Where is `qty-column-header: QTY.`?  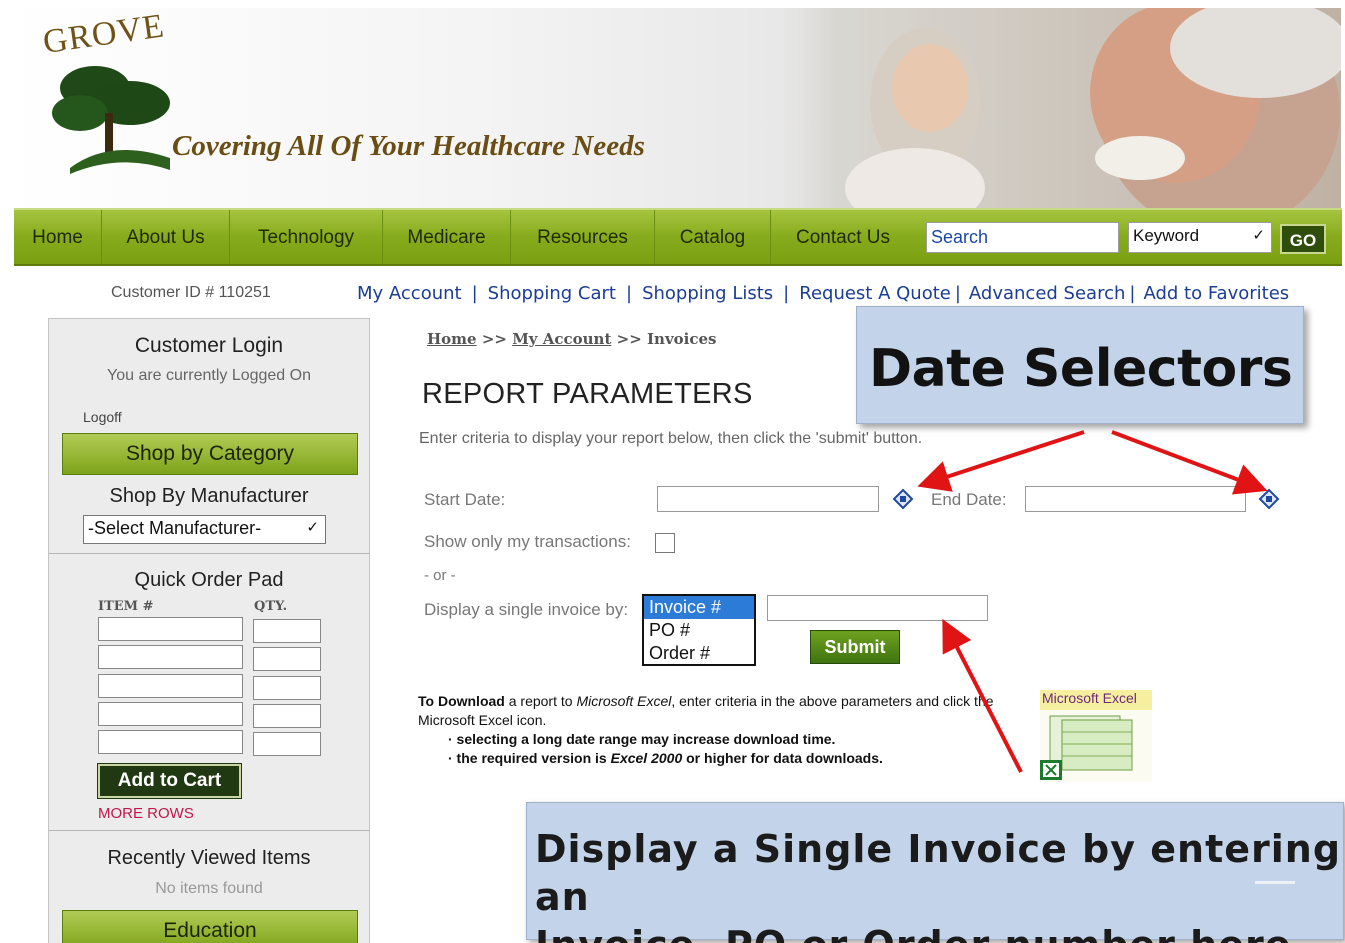 qty-column-header: QTY. is located at coordinates (271, 606).